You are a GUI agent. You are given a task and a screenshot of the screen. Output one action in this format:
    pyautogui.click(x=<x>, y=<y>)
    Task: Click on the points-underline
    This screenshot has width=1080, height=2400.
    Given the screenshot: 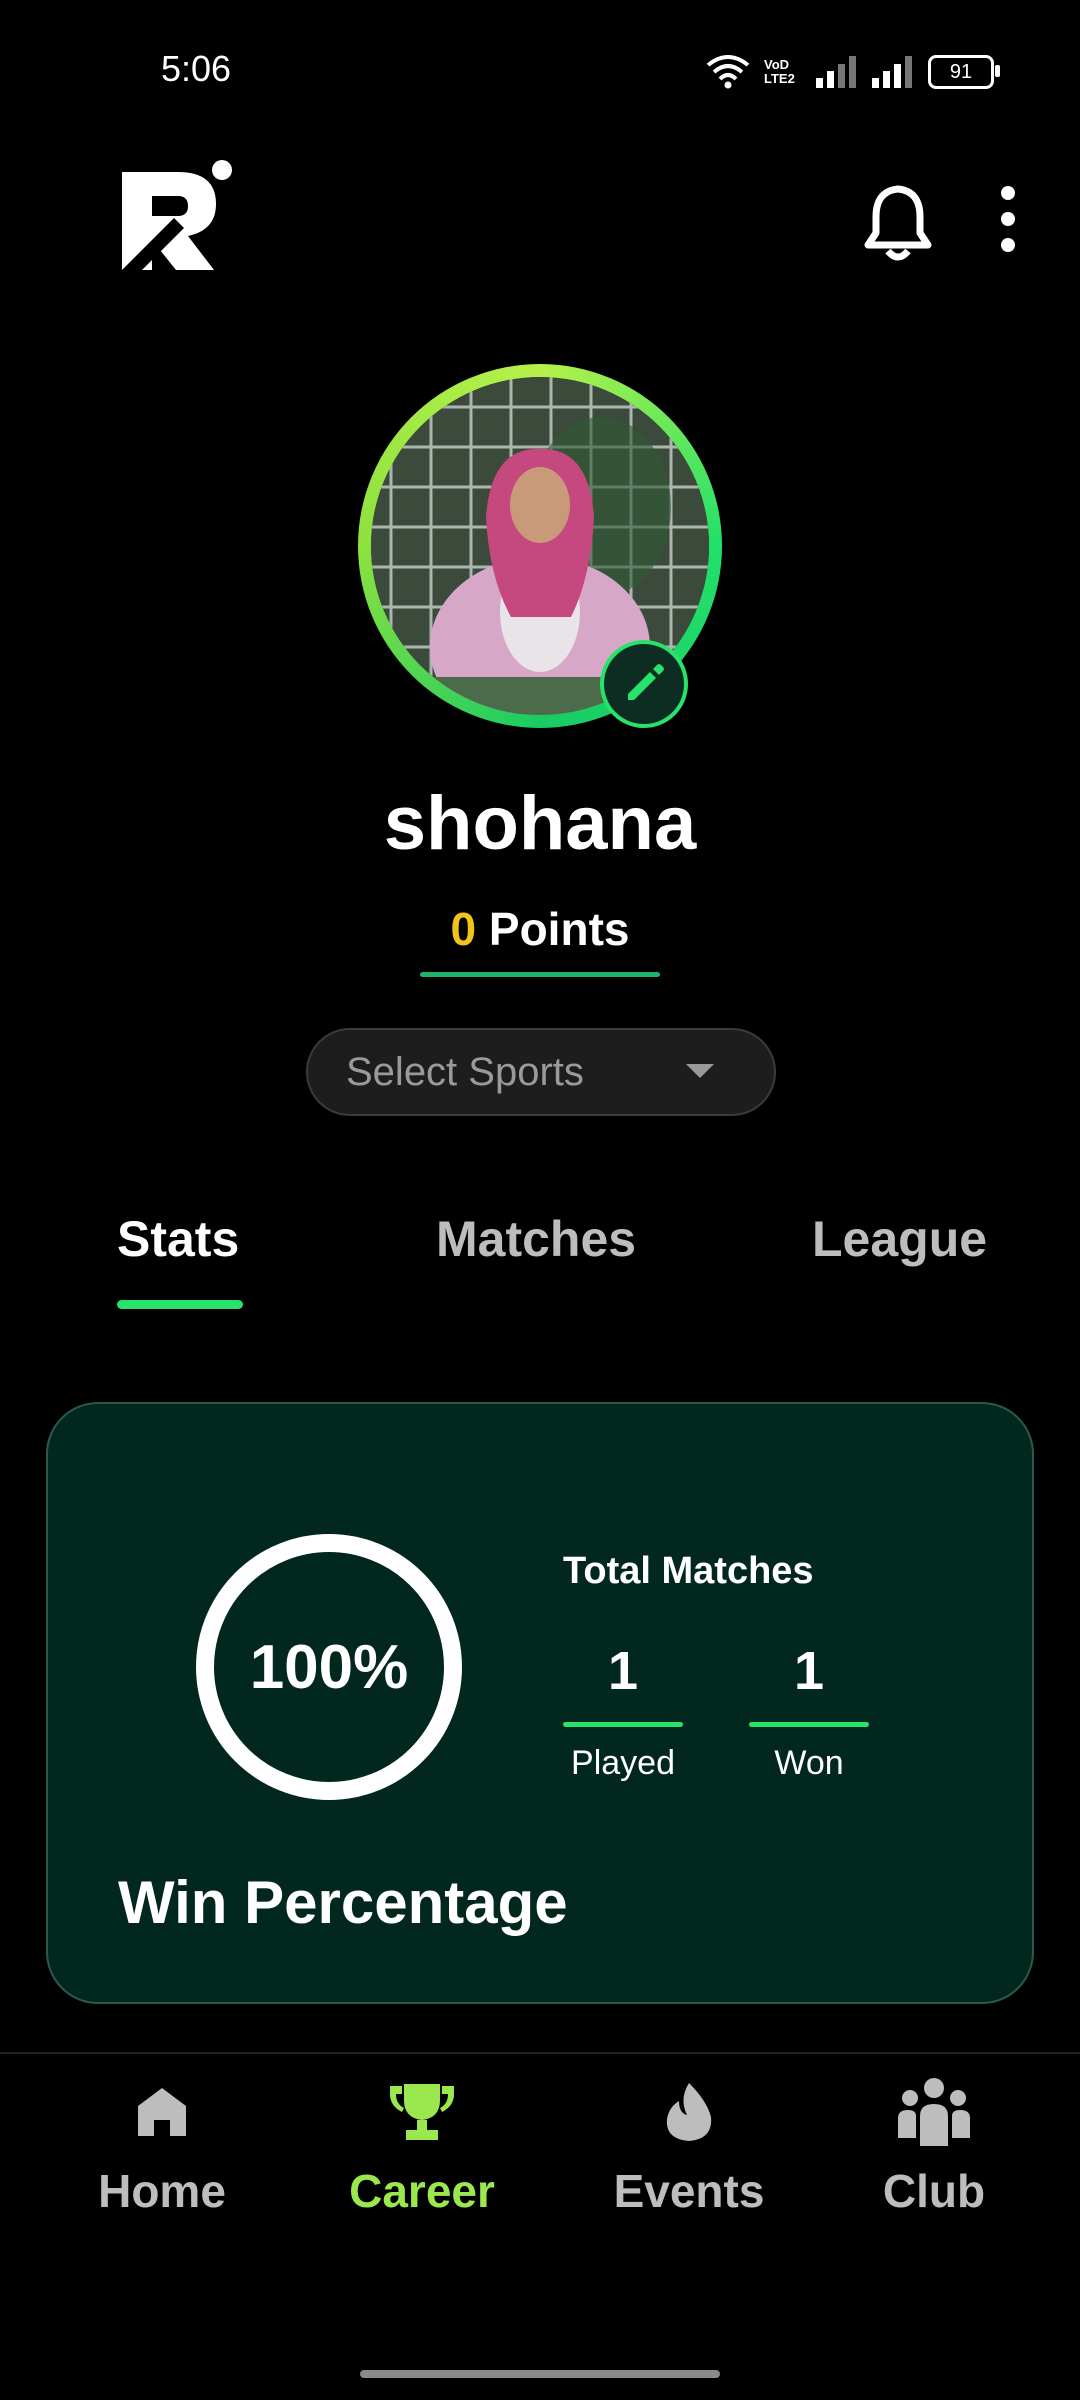 What is the action you would take?
    pyautogui.click(x=540, y=974)
    